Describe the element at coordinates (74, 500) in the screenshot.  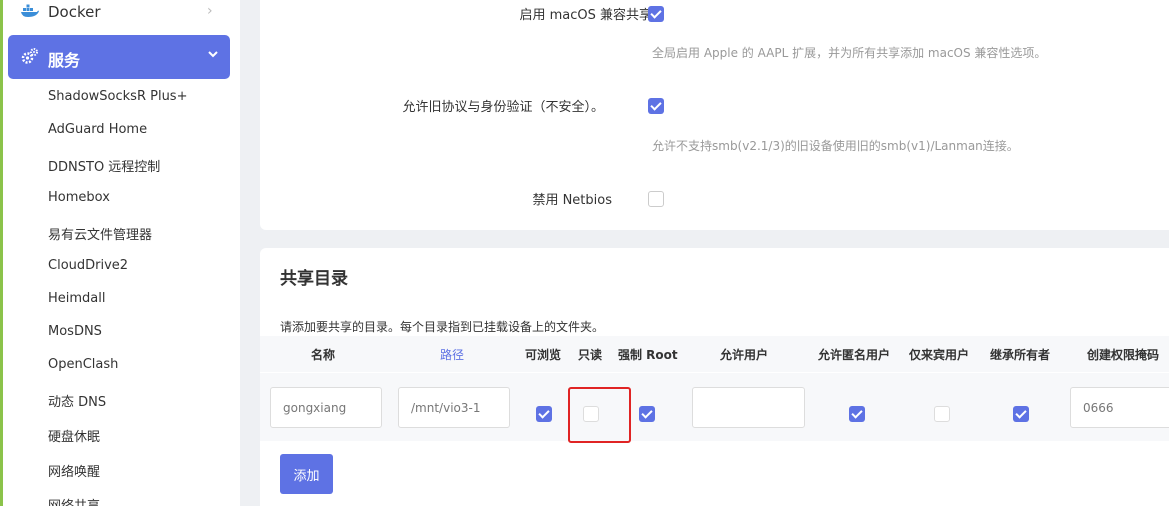
I see `sidebar-subitem-samba: 网络共享` at that location.